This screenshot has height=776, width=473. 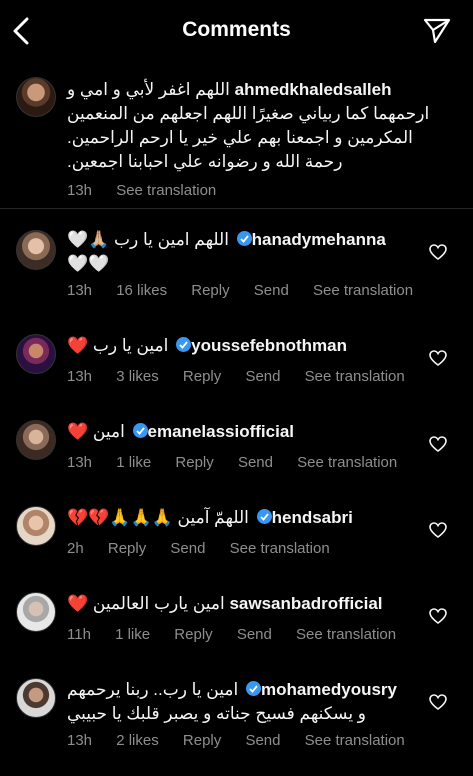 I want to click on divider, so click(x=236, y=208).